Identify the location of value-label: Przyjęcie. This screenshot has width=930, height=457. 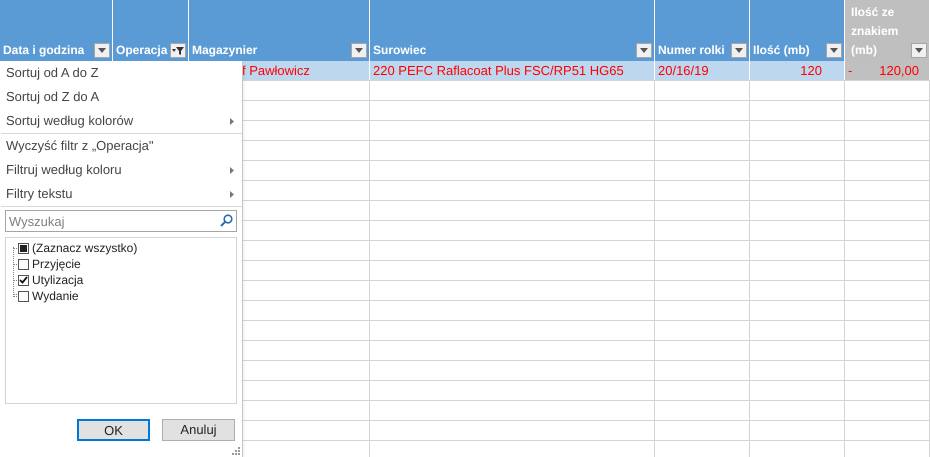
(56, 264).